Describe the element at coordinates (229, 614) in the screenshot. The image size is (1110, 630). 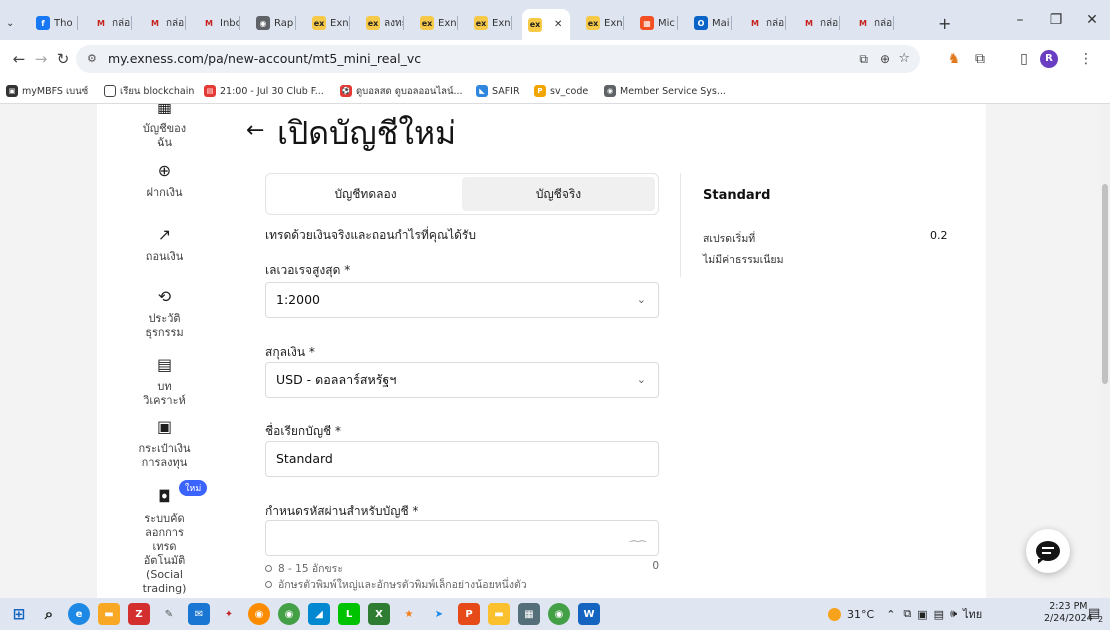
I see `app-icon: ✦` at that location.